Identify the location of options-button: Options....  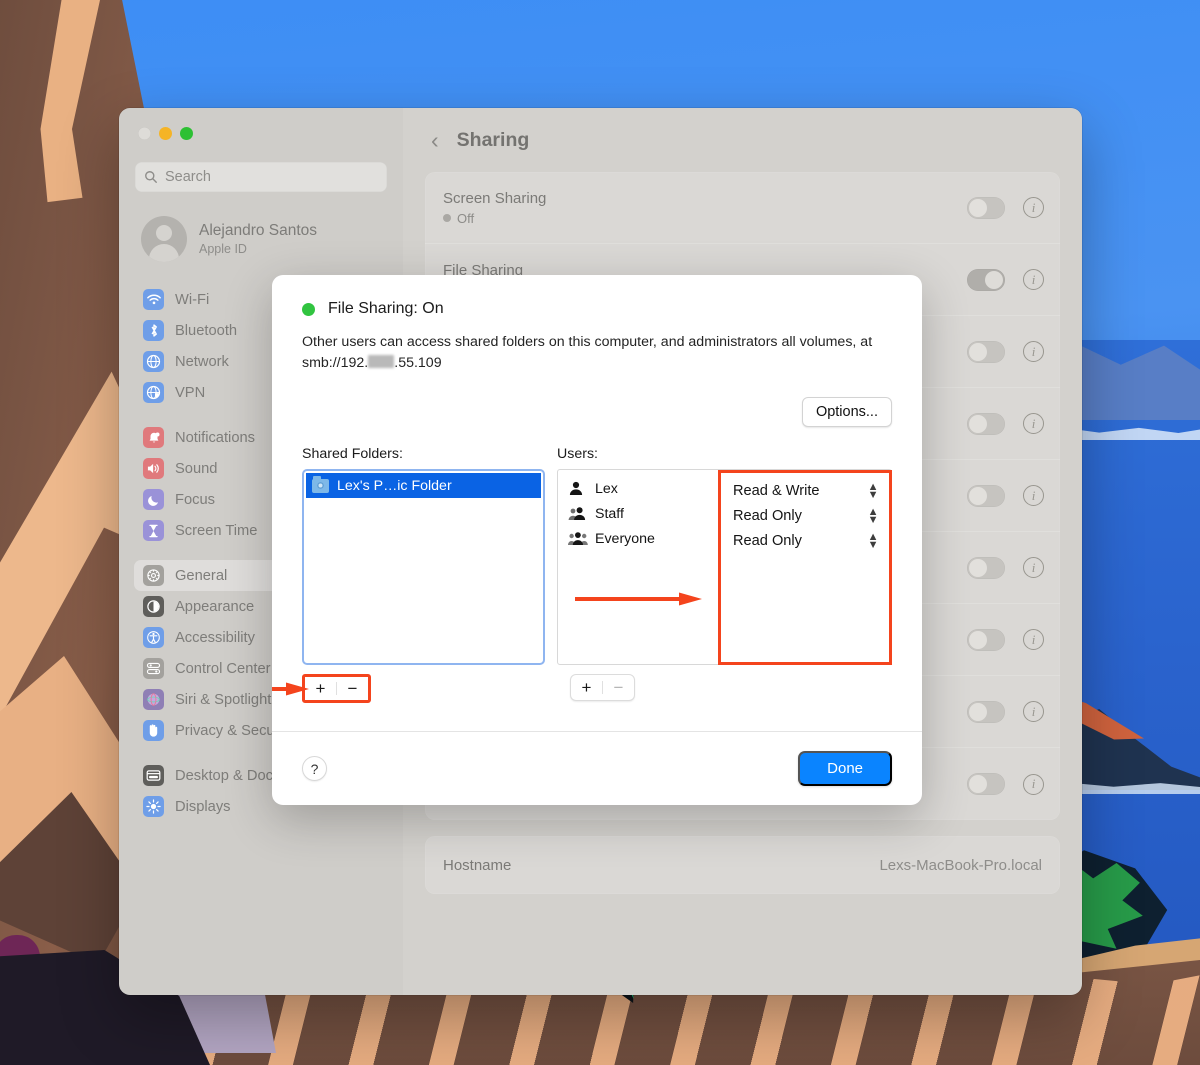
(846, 412).